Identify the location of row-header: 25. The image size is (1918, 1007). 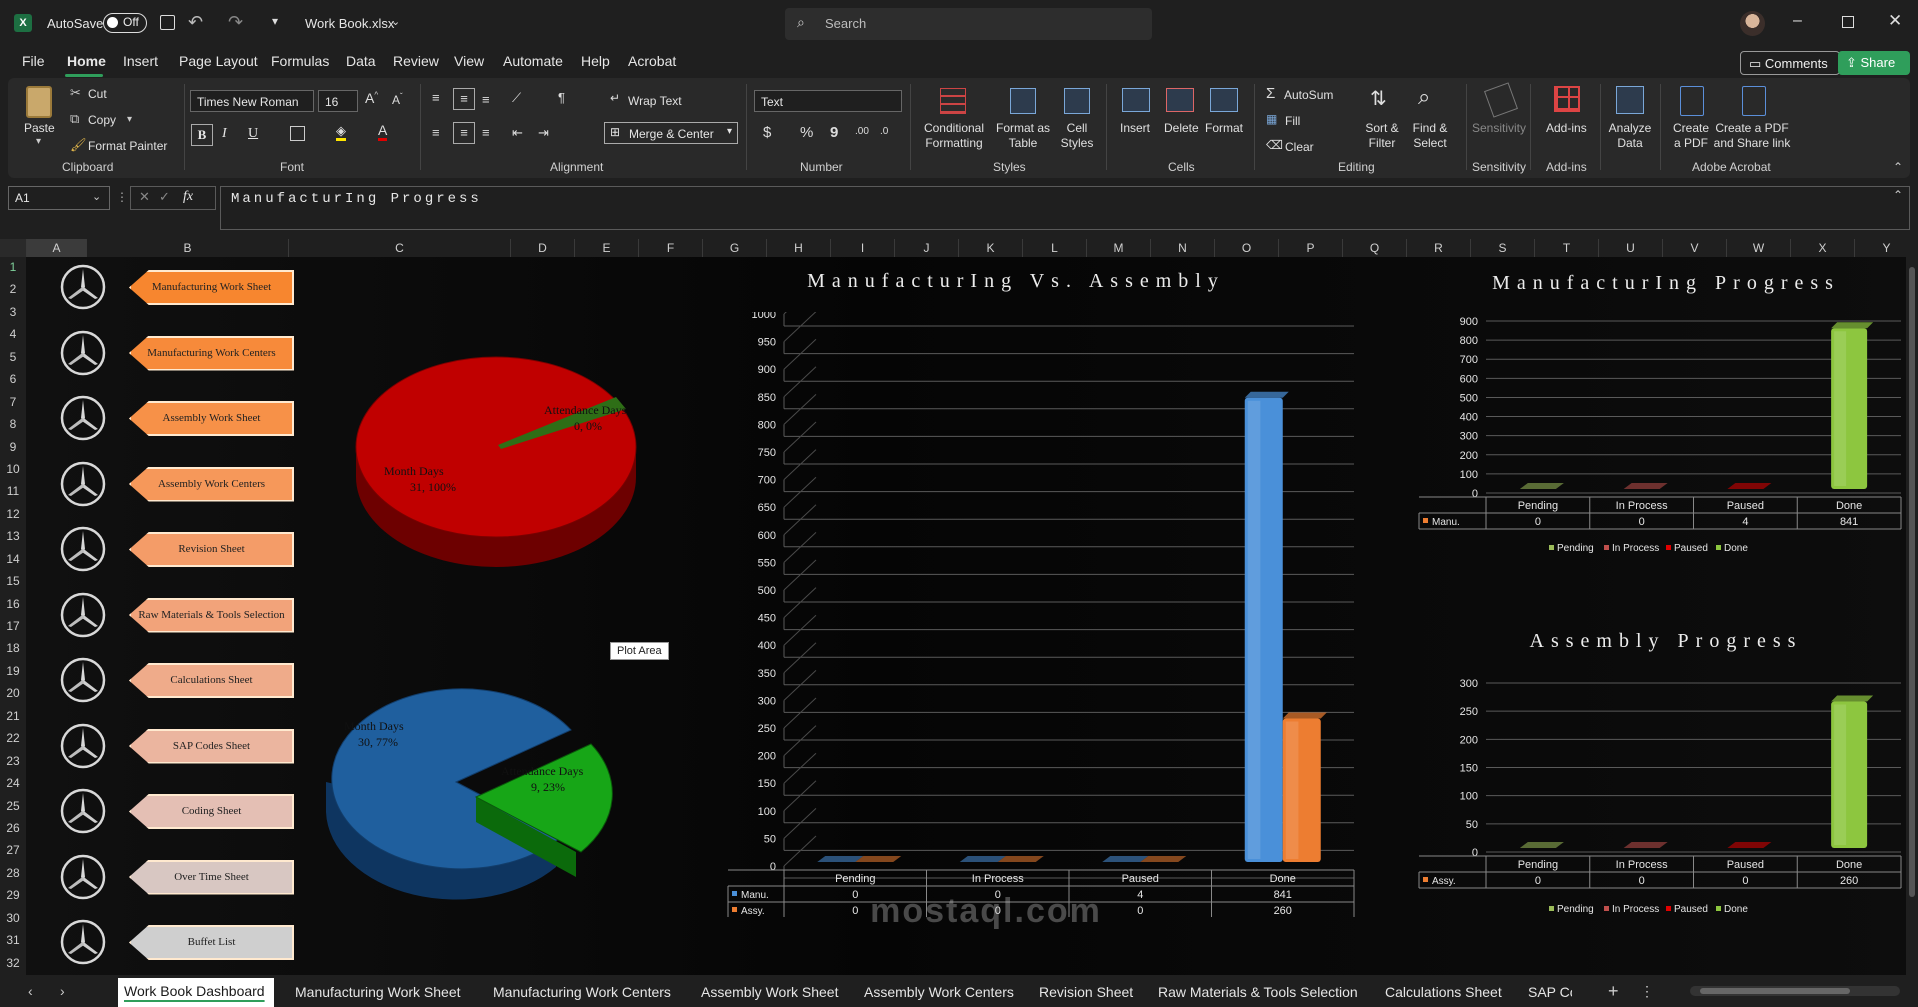
(13, 806).